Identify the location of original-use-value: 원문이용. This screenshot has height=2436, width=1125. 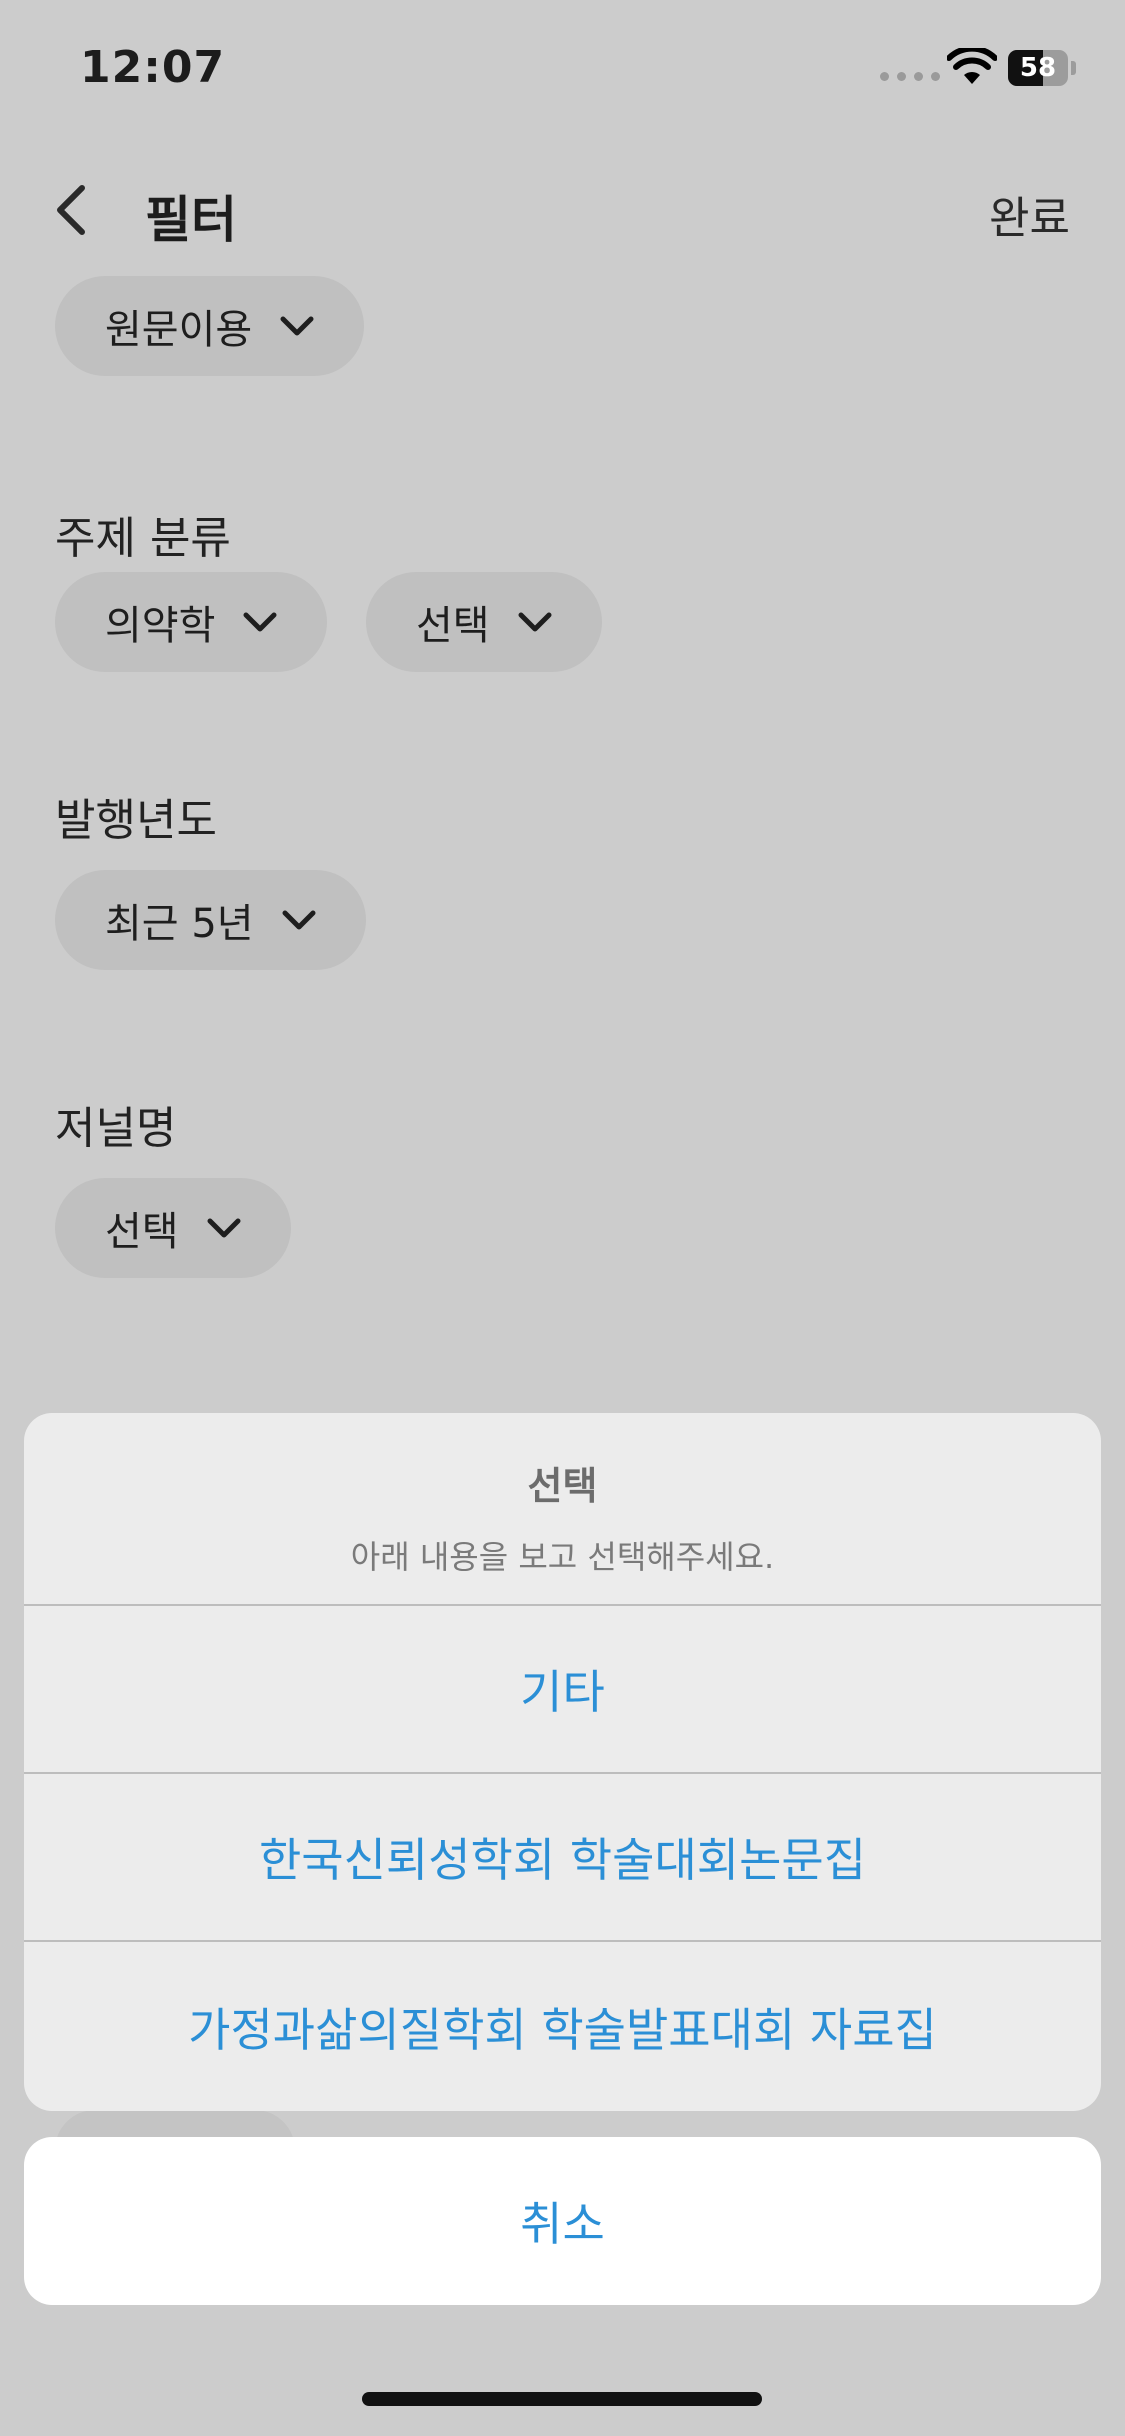
(179, 330).